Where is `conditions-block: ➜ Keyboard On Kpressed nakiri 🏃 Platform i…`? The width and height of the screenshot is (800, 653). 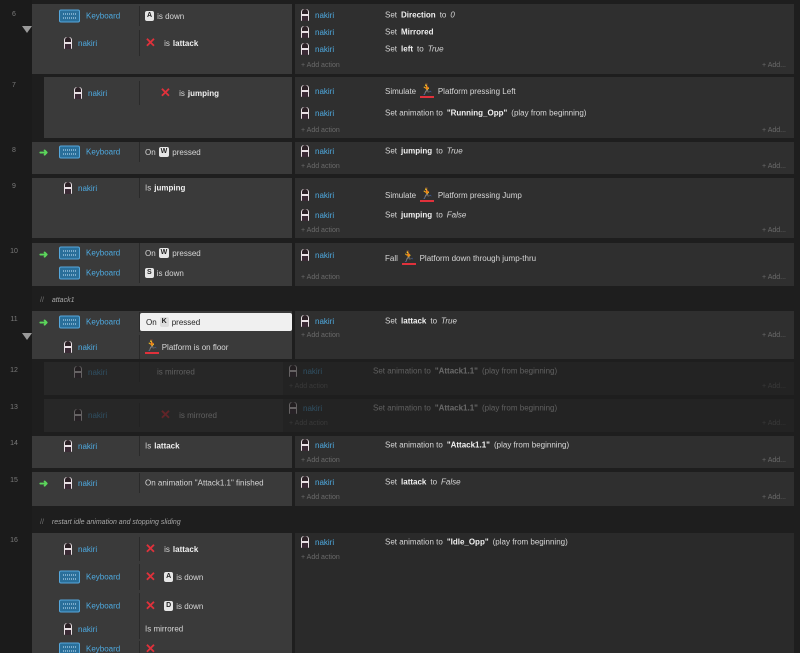 conditions-block: ➜ Keyboard On Kpressed nakiri 🏃 Platform i… is located at coordinates (162, 335).